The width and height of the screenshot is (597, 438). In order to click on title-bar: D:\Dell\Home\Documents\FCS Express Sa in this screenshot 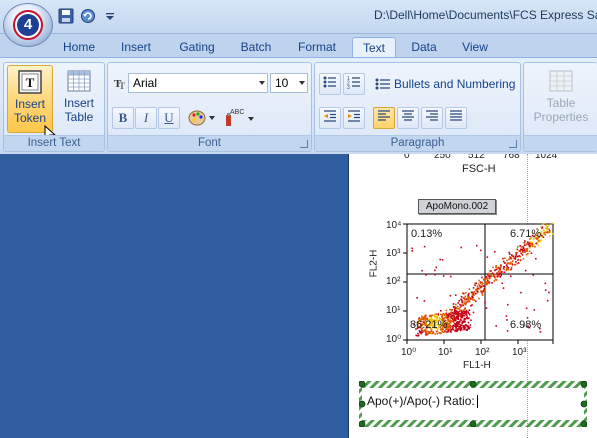, I will do `click(298, 17)`.